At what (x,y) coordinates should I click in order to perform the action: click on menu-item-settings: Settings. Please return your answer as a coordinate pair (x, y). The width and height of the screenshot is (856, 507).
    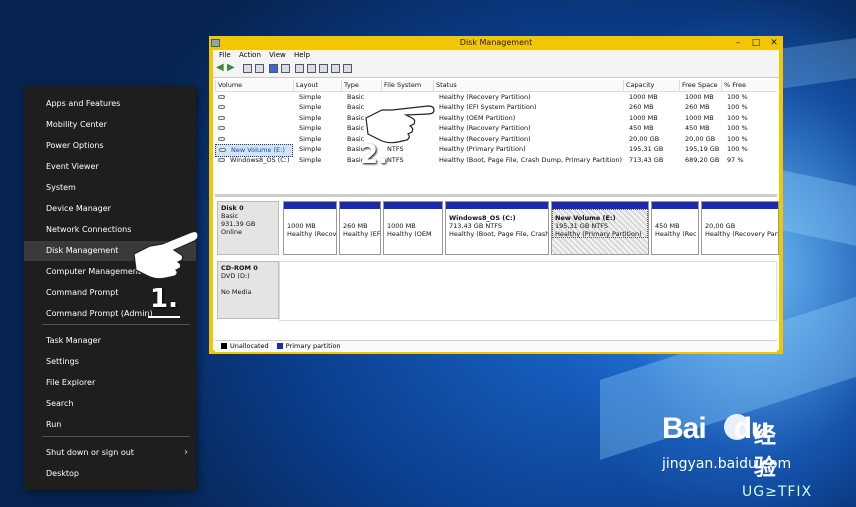
    Looking at the image, I should click on (110, 362).